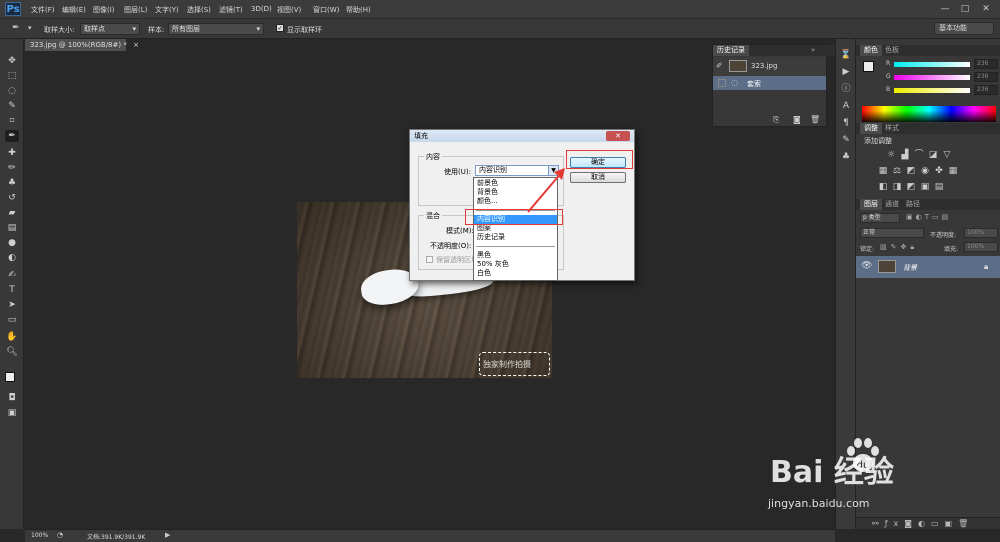  What do you see at coordinates (30, 28) in the screenshot?
I see `chevron-down-icon: ▾` at bounding box center [30, 28].